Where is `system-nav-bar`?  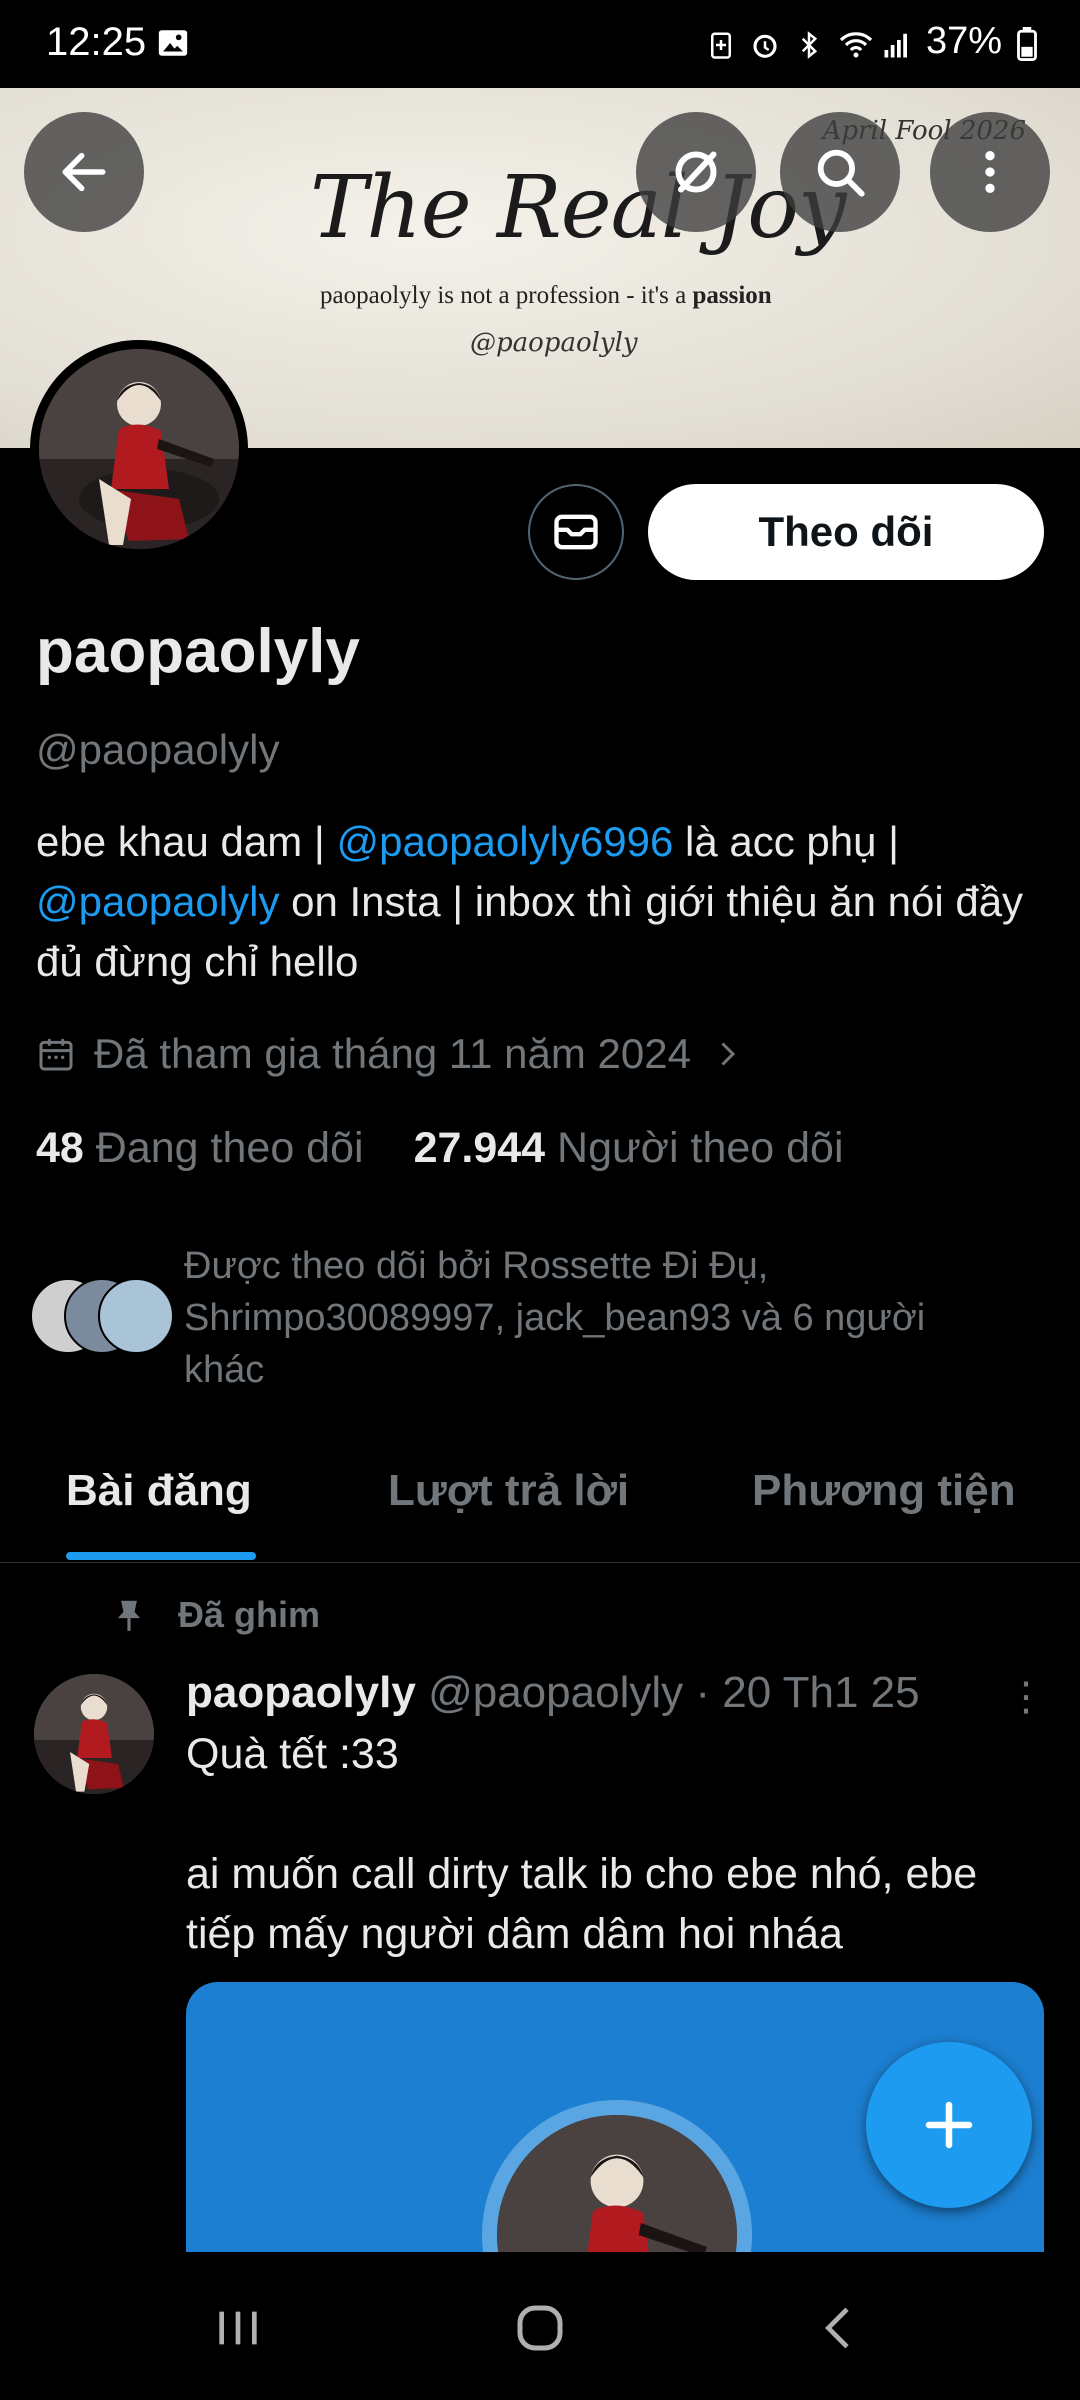 system-nav-bar is located at coordinates (540, 2328).